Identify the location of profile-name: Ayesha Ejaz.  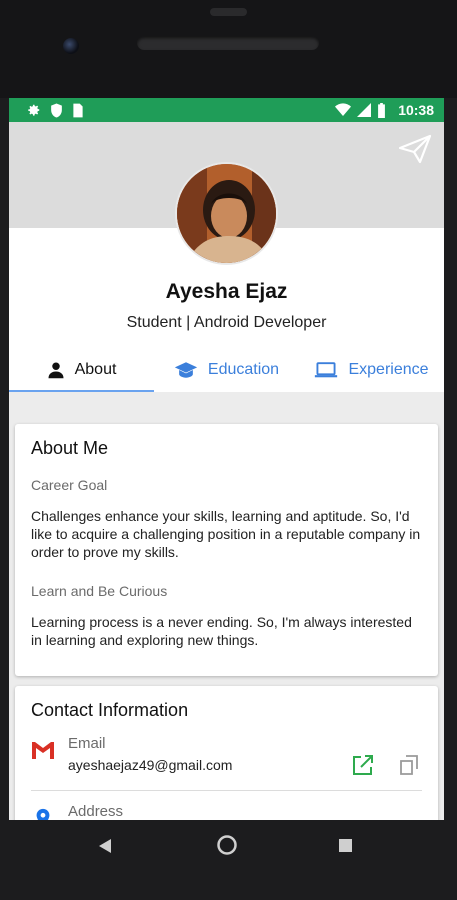
(226, 291).